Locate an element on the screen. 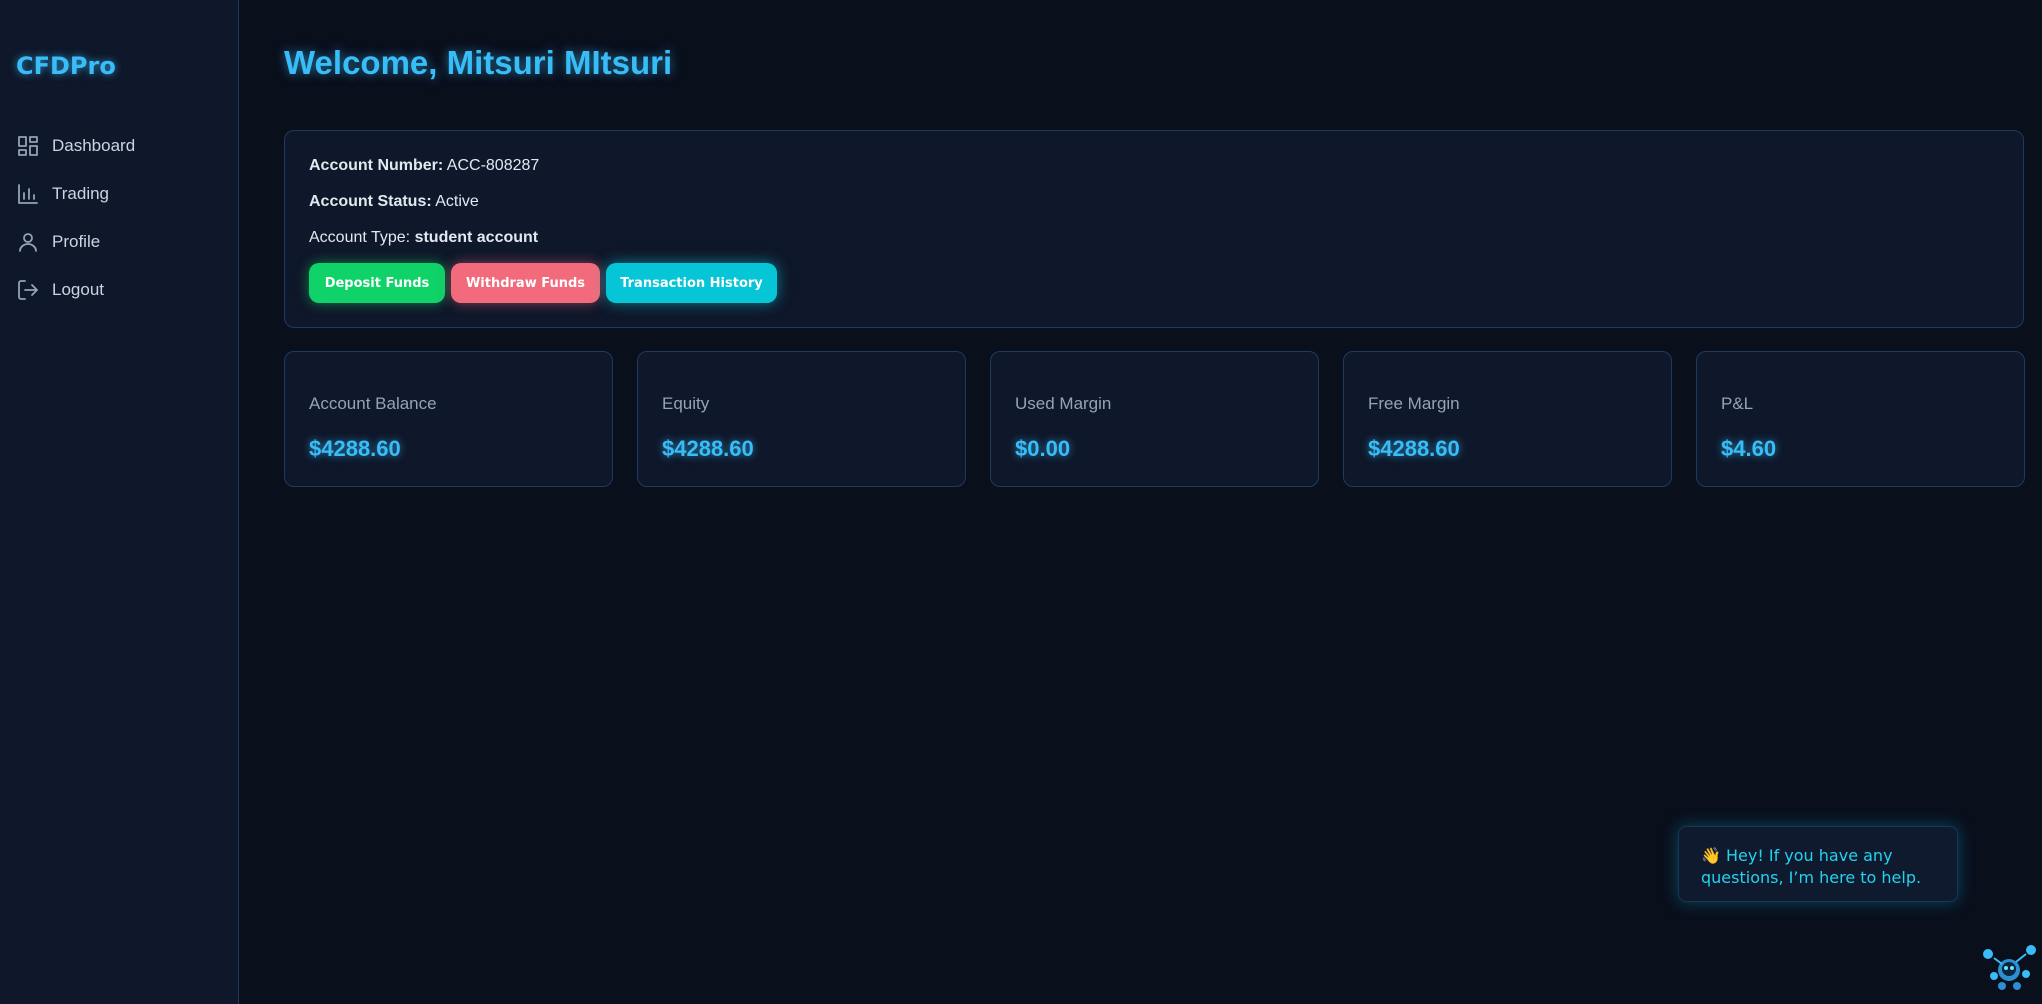  sidebar-item-label: Profile is located at coordinates (76, 241).